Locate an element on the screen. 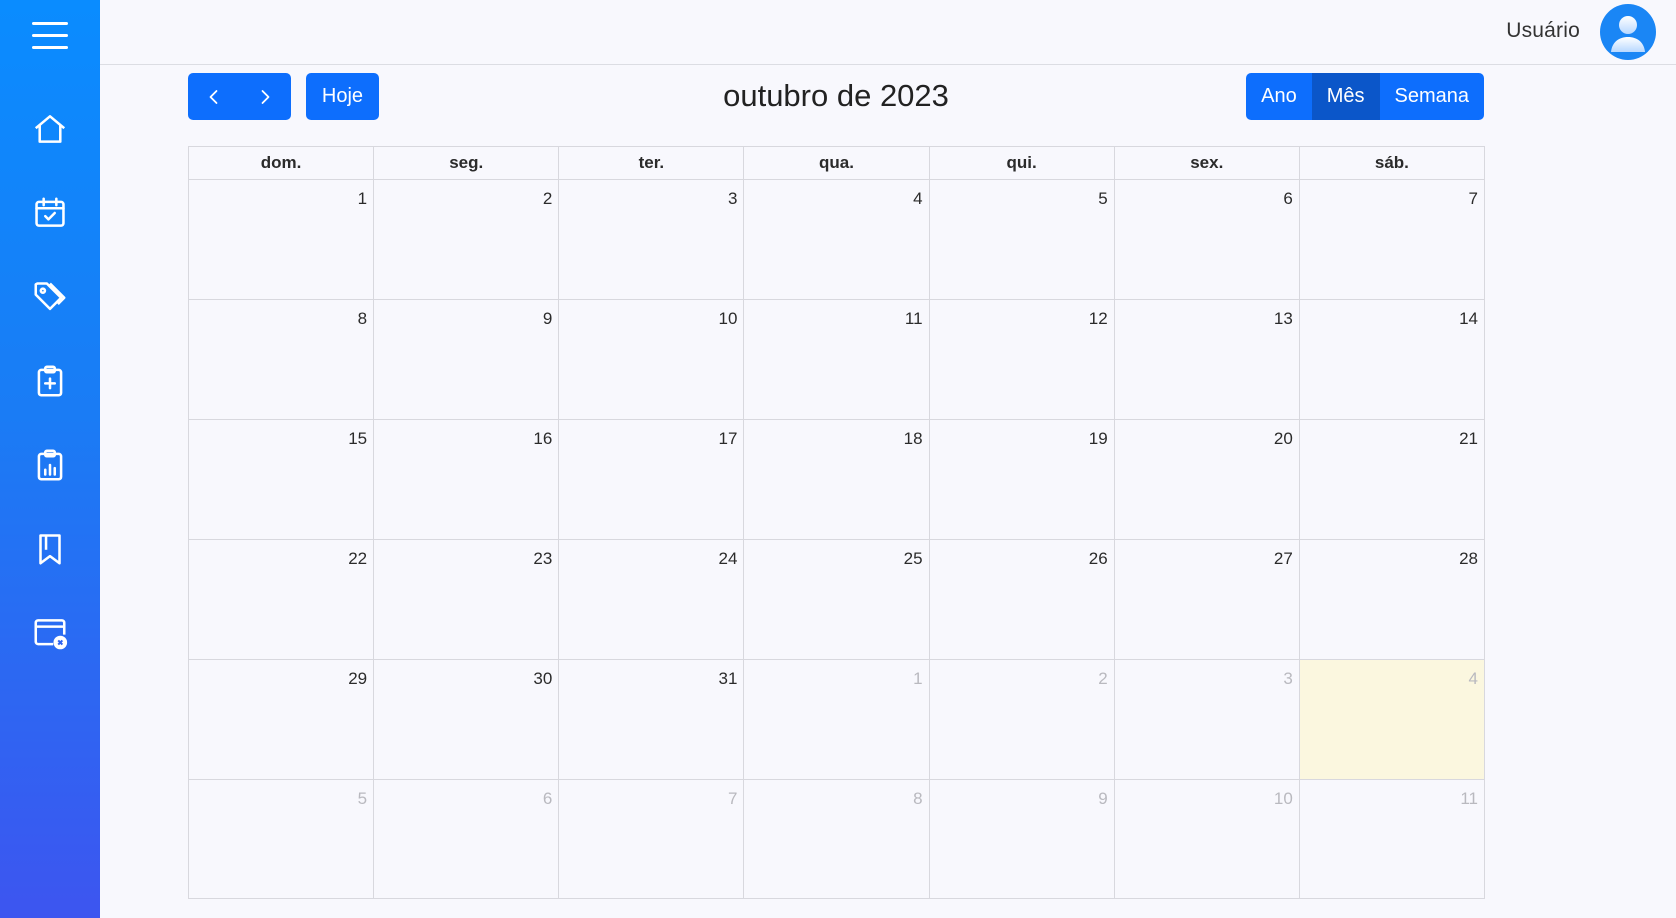 This screenshot has height=918, width=1676. day-number: 14 is located at coordinates (1468, 319).